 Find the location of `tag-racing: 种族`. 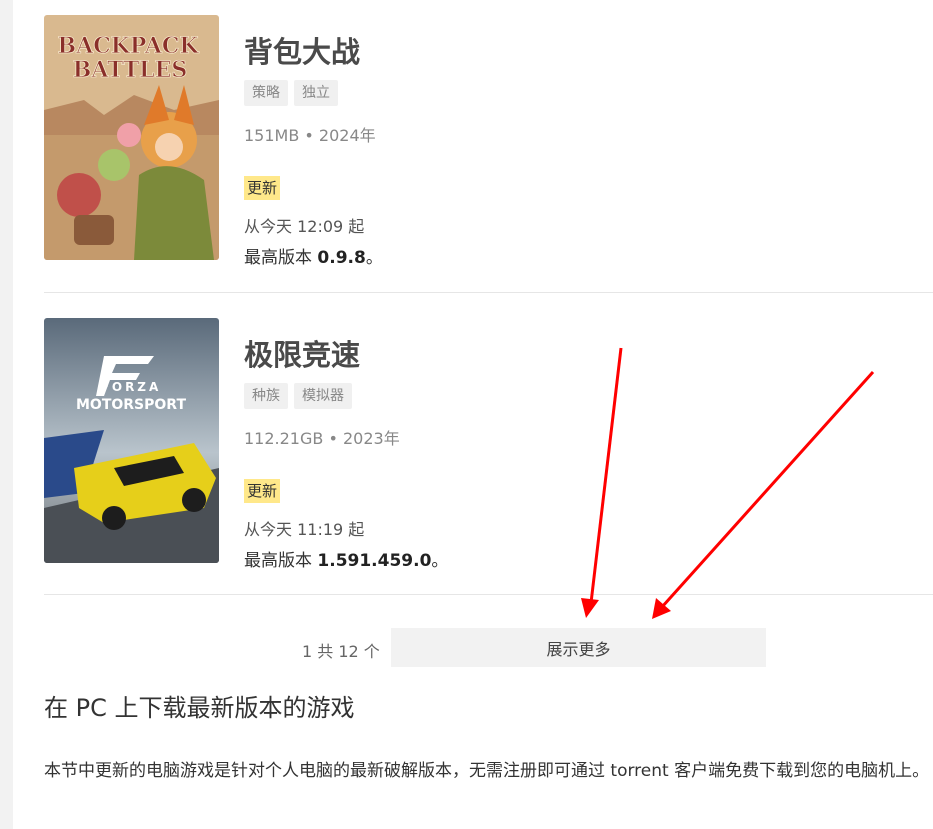

tag-racing: 种族 is located at coordinates (266, 396).